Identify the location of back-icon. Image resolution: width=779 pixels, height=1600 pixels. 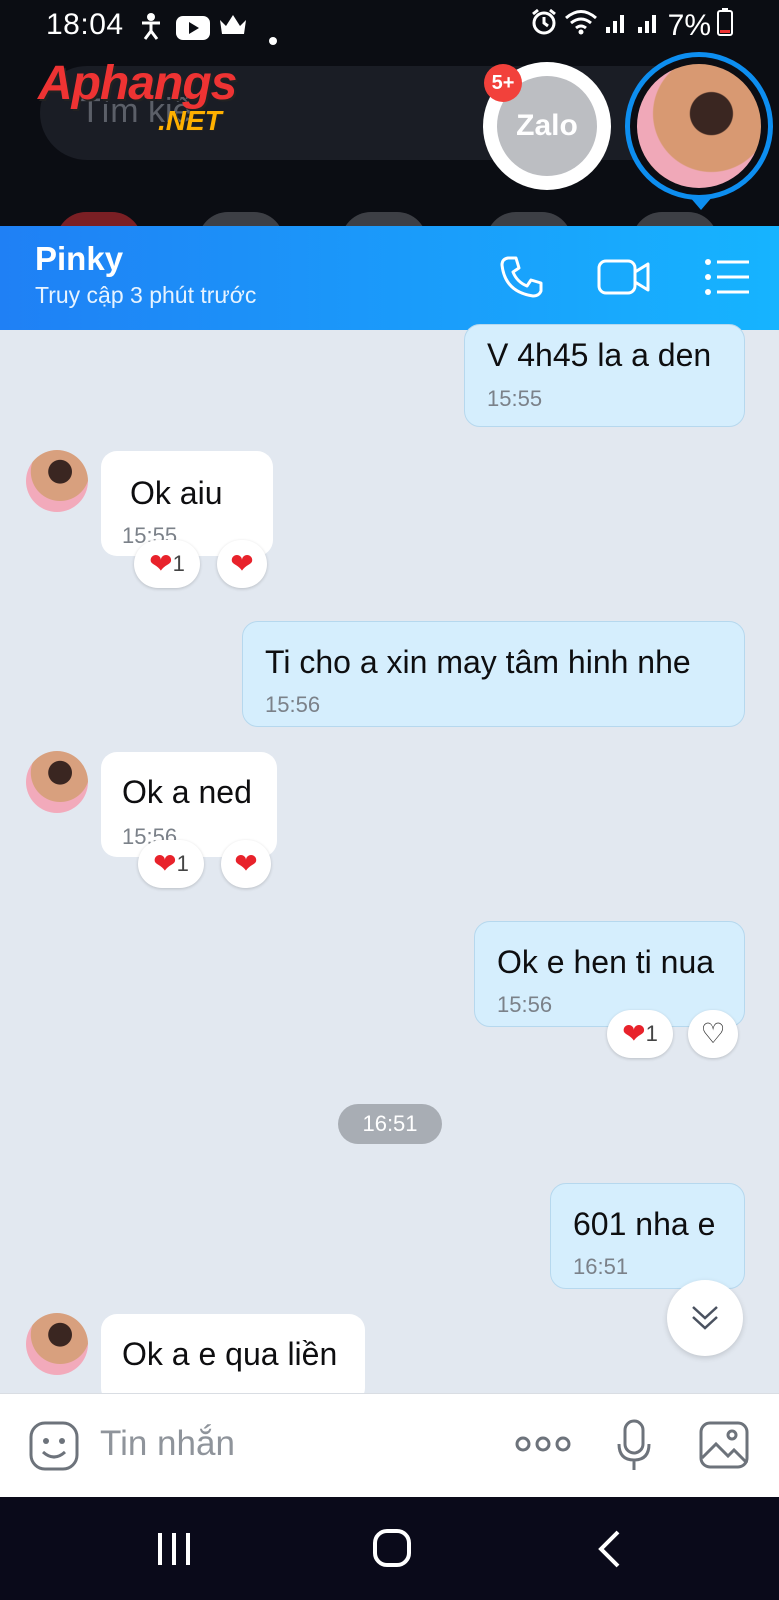
(609, 1551).